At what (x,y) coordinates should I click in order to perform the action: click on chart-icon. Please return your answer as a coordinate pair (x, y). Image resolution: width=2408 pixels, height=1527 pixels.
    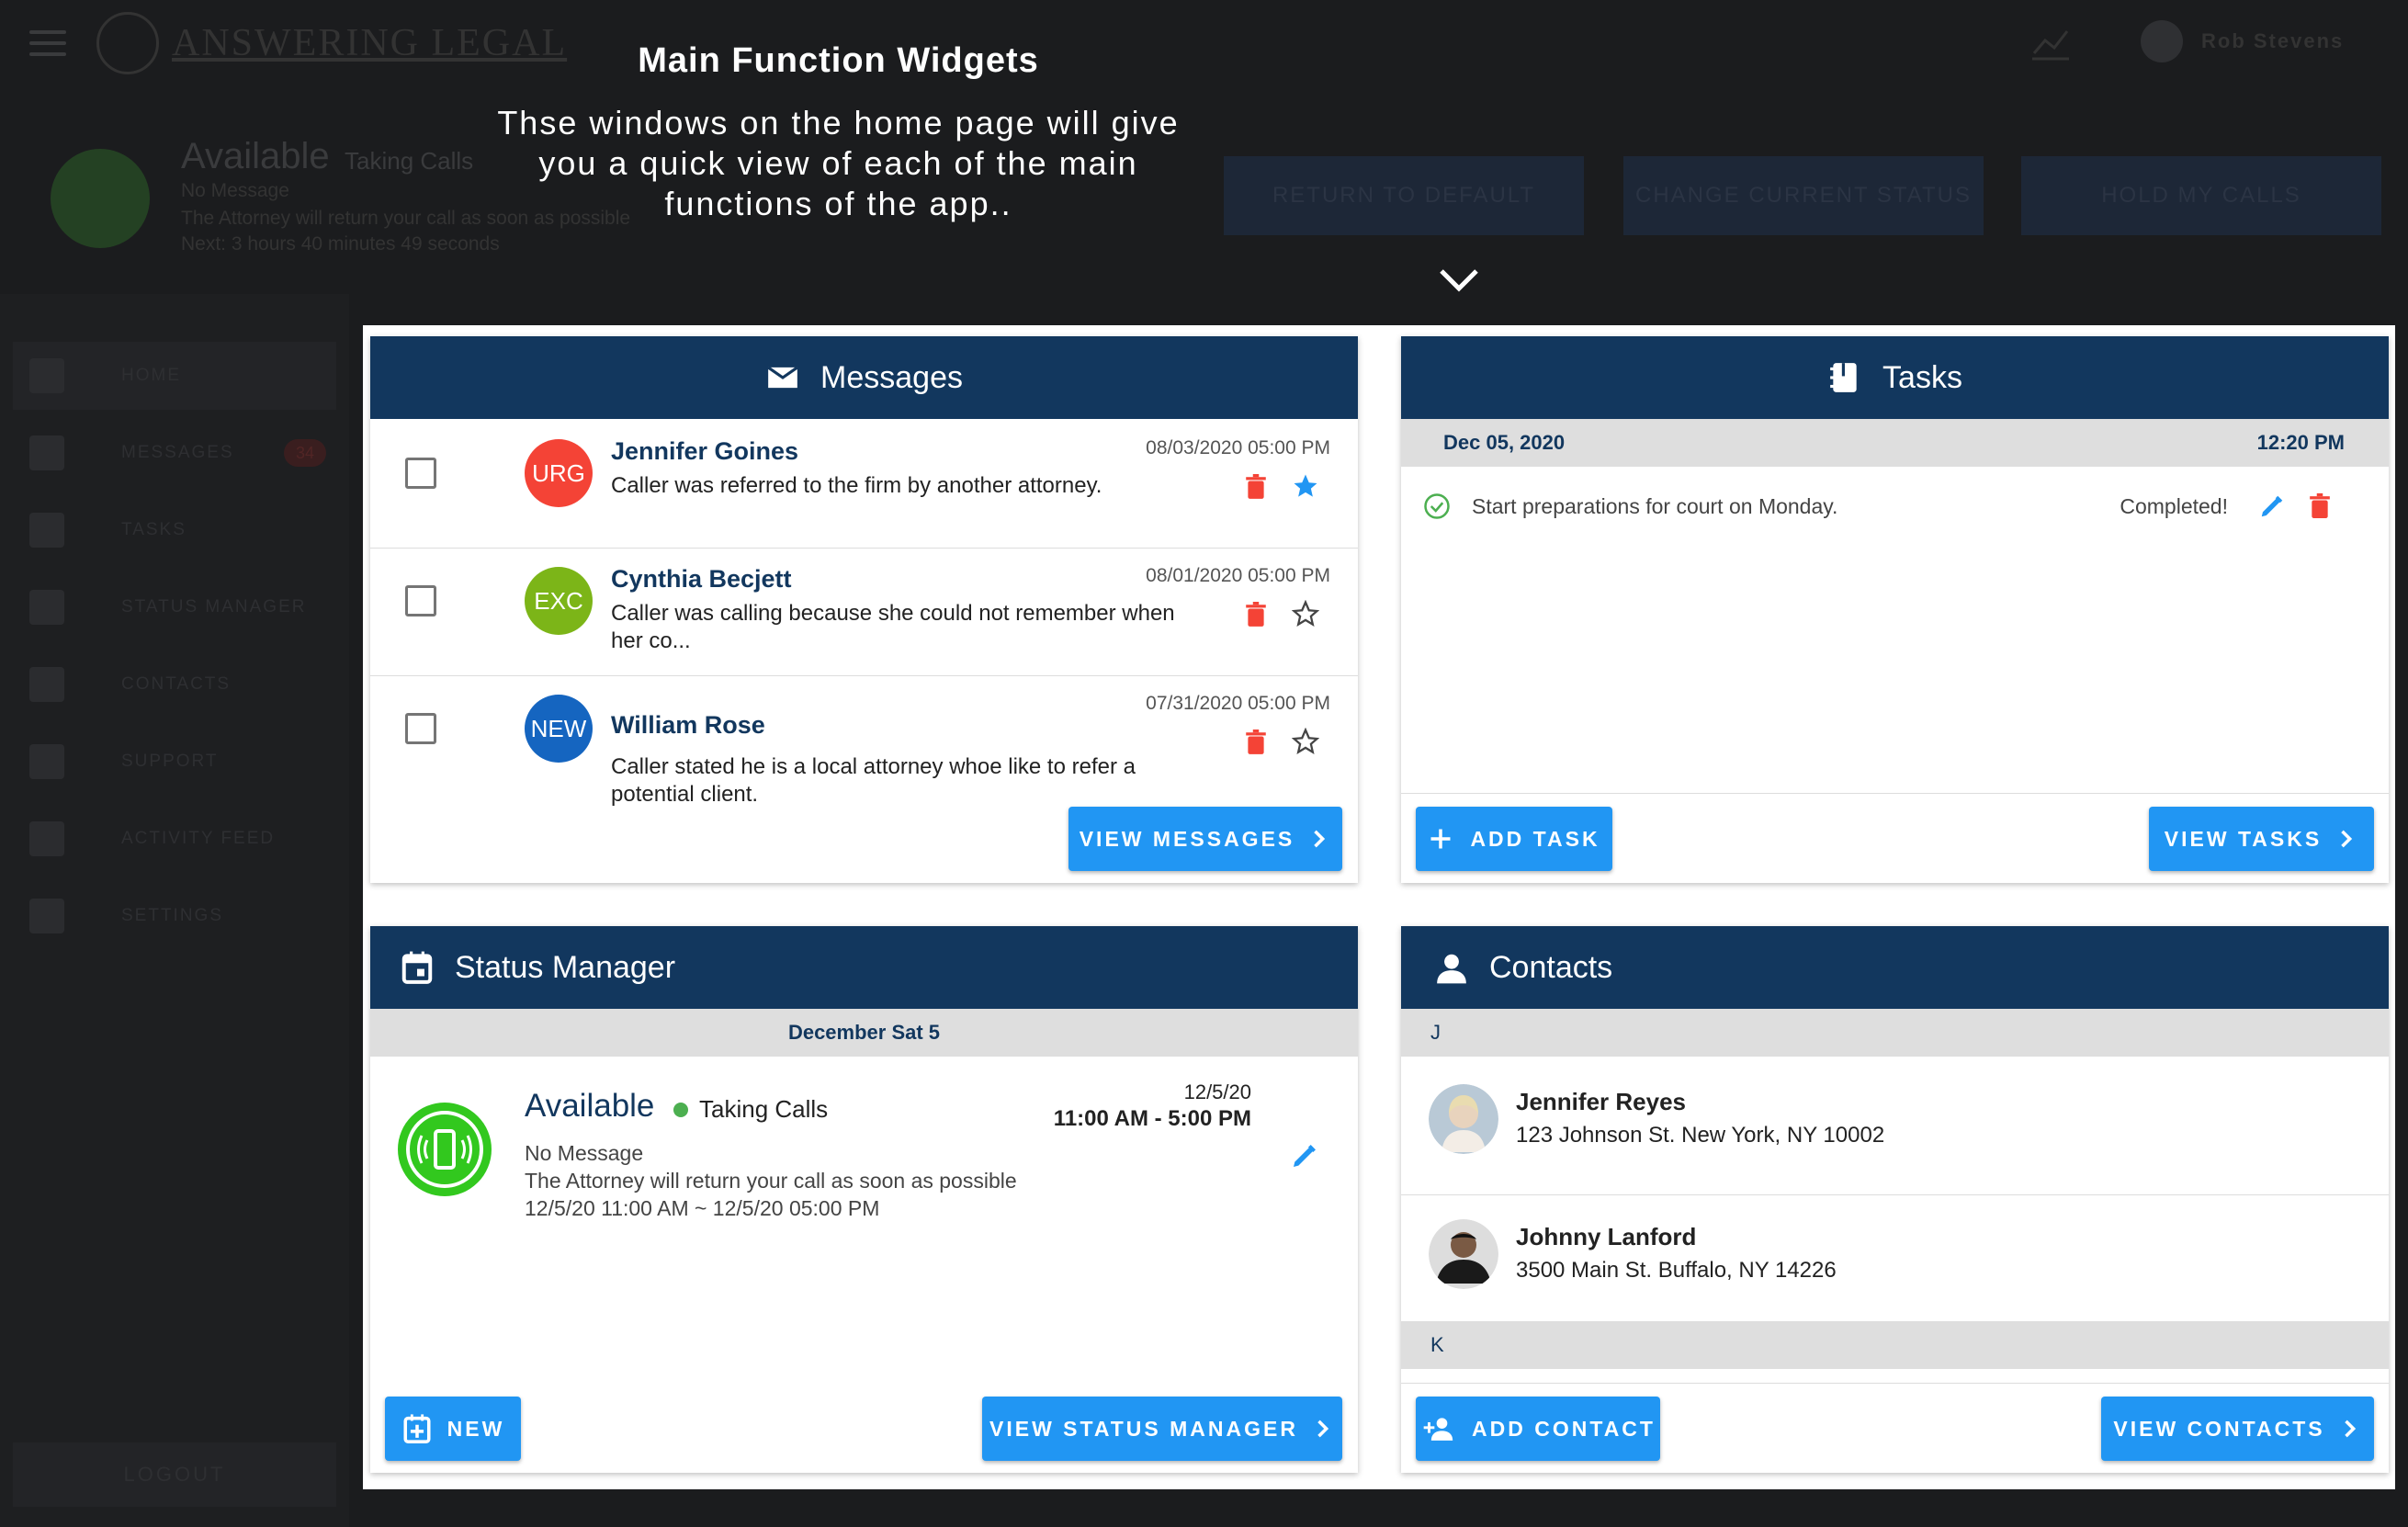
    Looking at the image, I should click on (2051, 44).